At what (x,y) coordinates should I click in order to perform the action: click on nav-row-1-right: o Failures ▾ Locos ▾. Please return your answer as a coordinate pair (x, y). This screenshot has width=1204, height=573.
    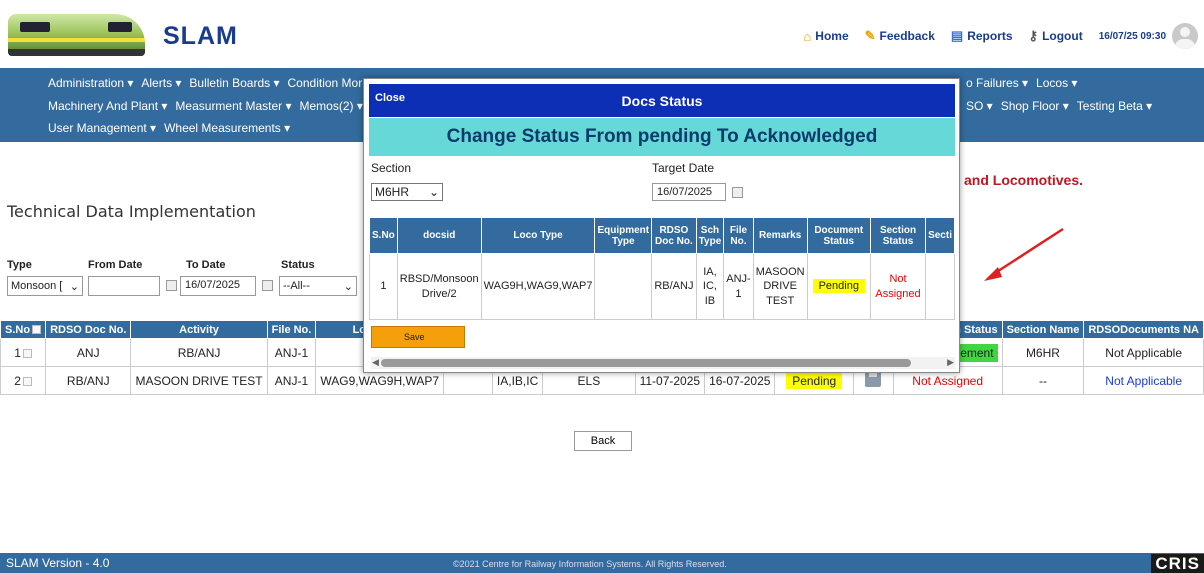
    Looking at the image, I should click on (1025, 83).